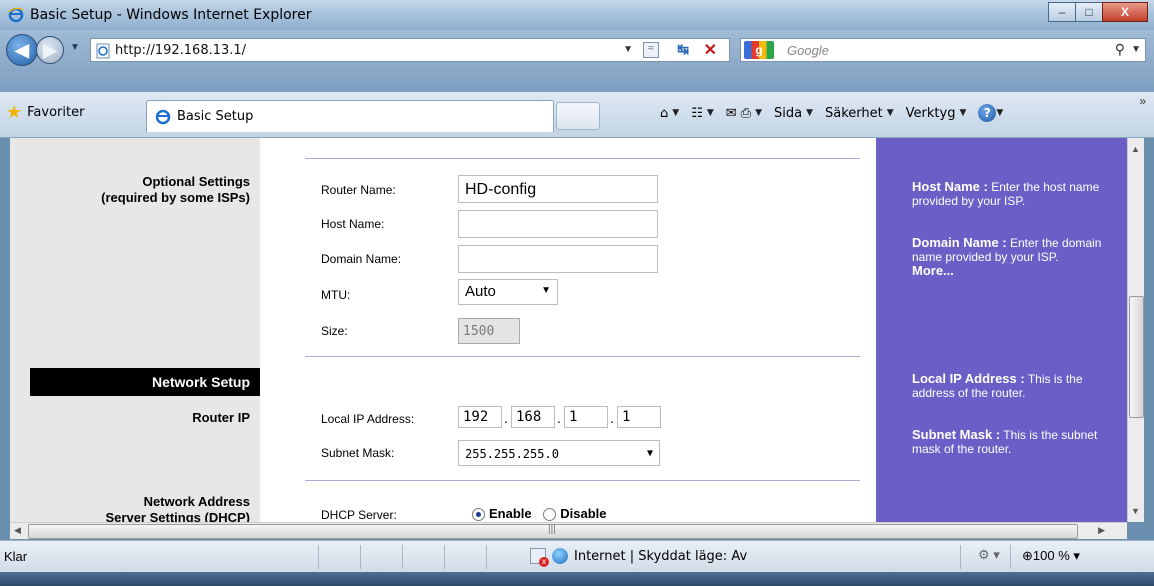  Describe the element at coordinates (583, 513) in the screenshot. I see `dhcp-disable-label: Disable` at that location.